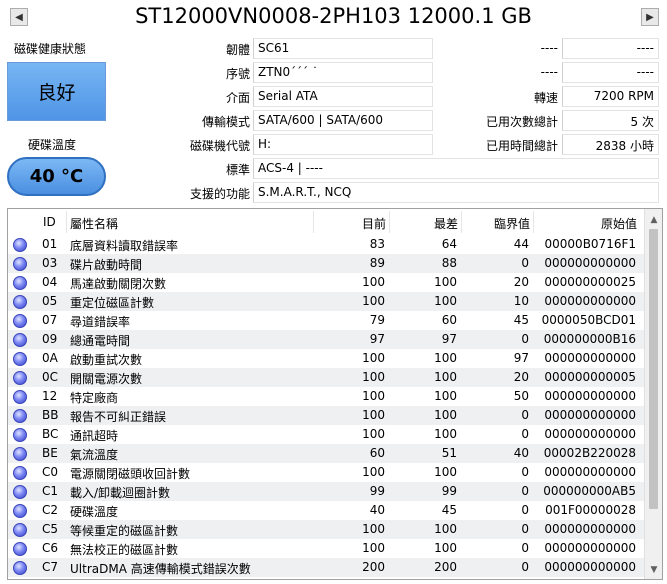 This screenshot has width=667, height=584. What do you see at coordinates (50, 472) in the screenshot?
I see `row-id: C0` at bounding box center [50, 472].